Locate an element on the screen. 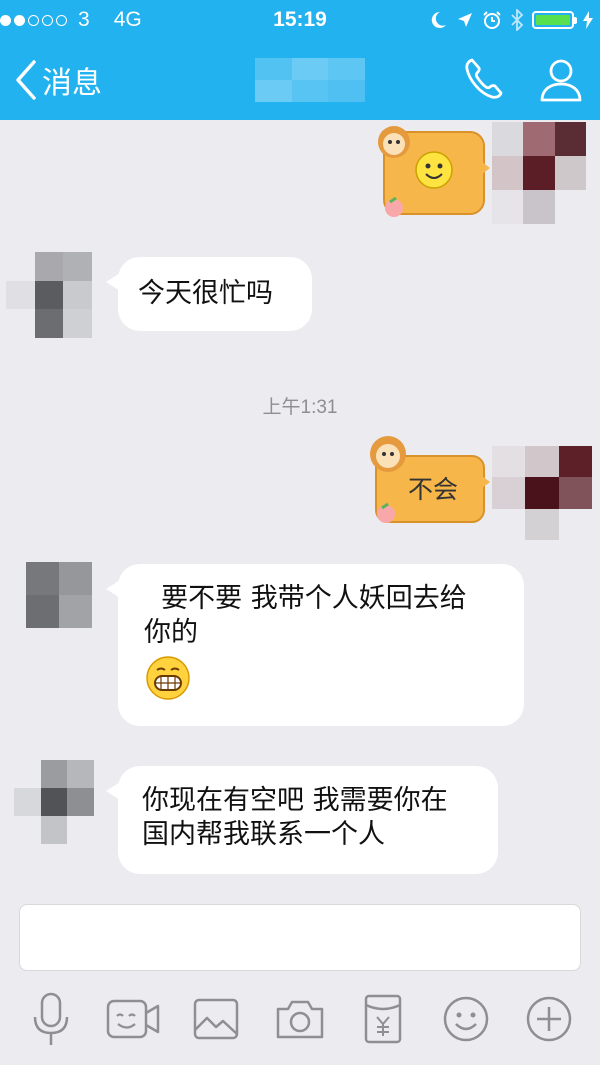 The image size is (600, 1065). input-toolbar is located at coordinates (300, 1019).